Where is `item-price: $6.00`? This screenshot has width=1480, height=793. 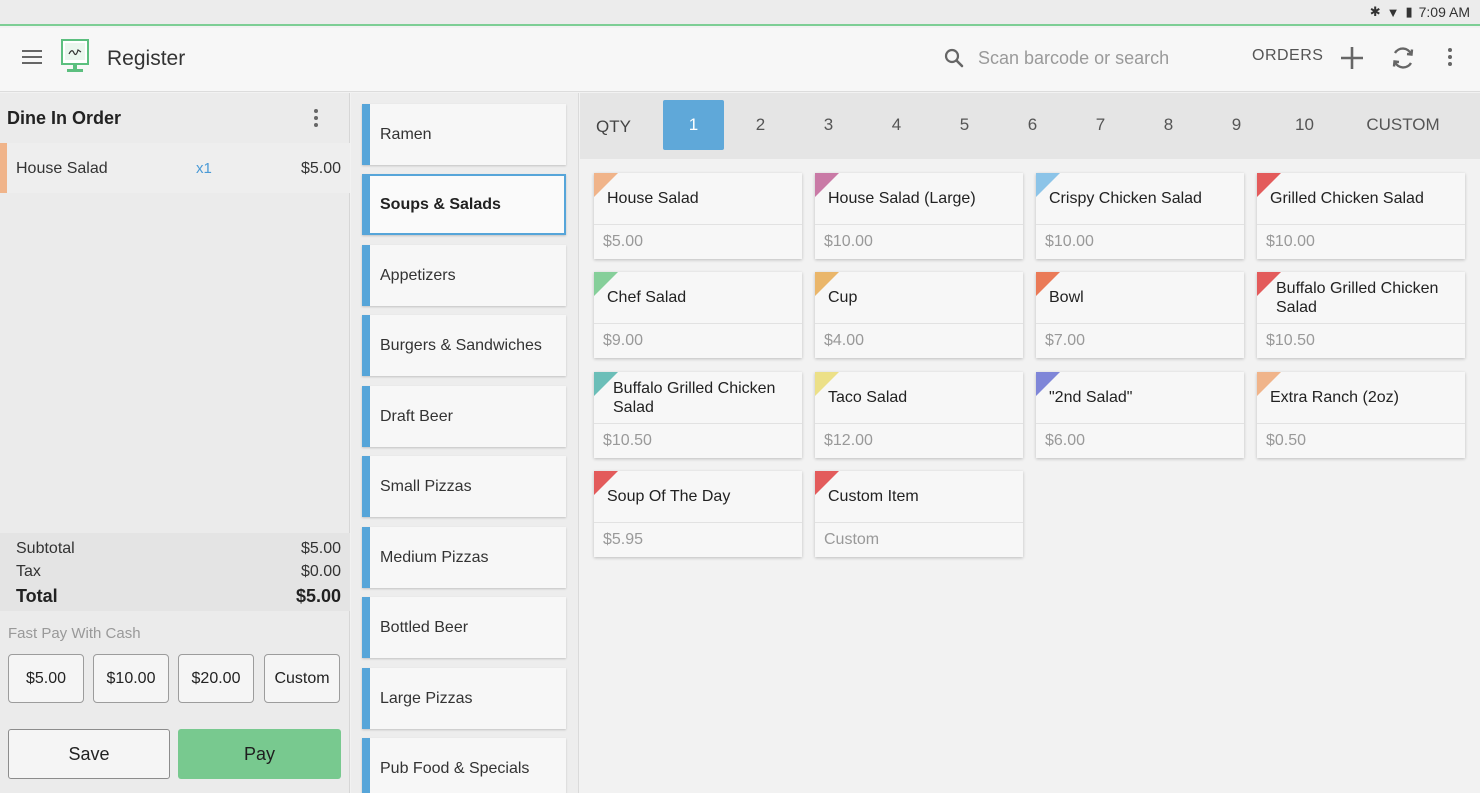 item-price: $6.00 is located at coordinates (1065, 440).